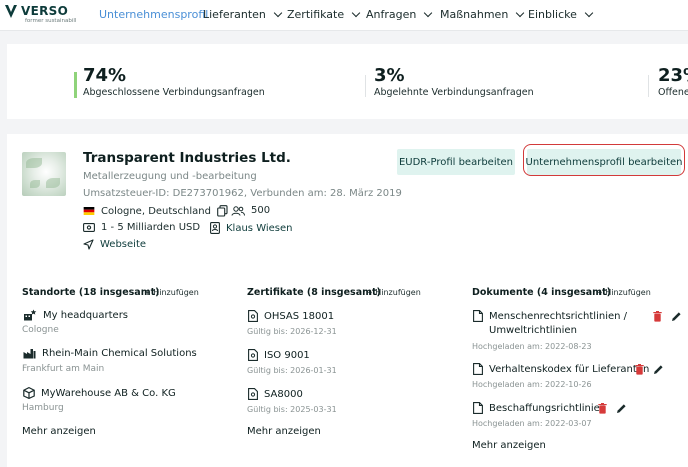 This screenshot has height=467, width=688. Describe the element at coordinates (454, 92) in the screenshot. I see `stat-label: Abgelehnte Verbindungsanfragen` at that location.